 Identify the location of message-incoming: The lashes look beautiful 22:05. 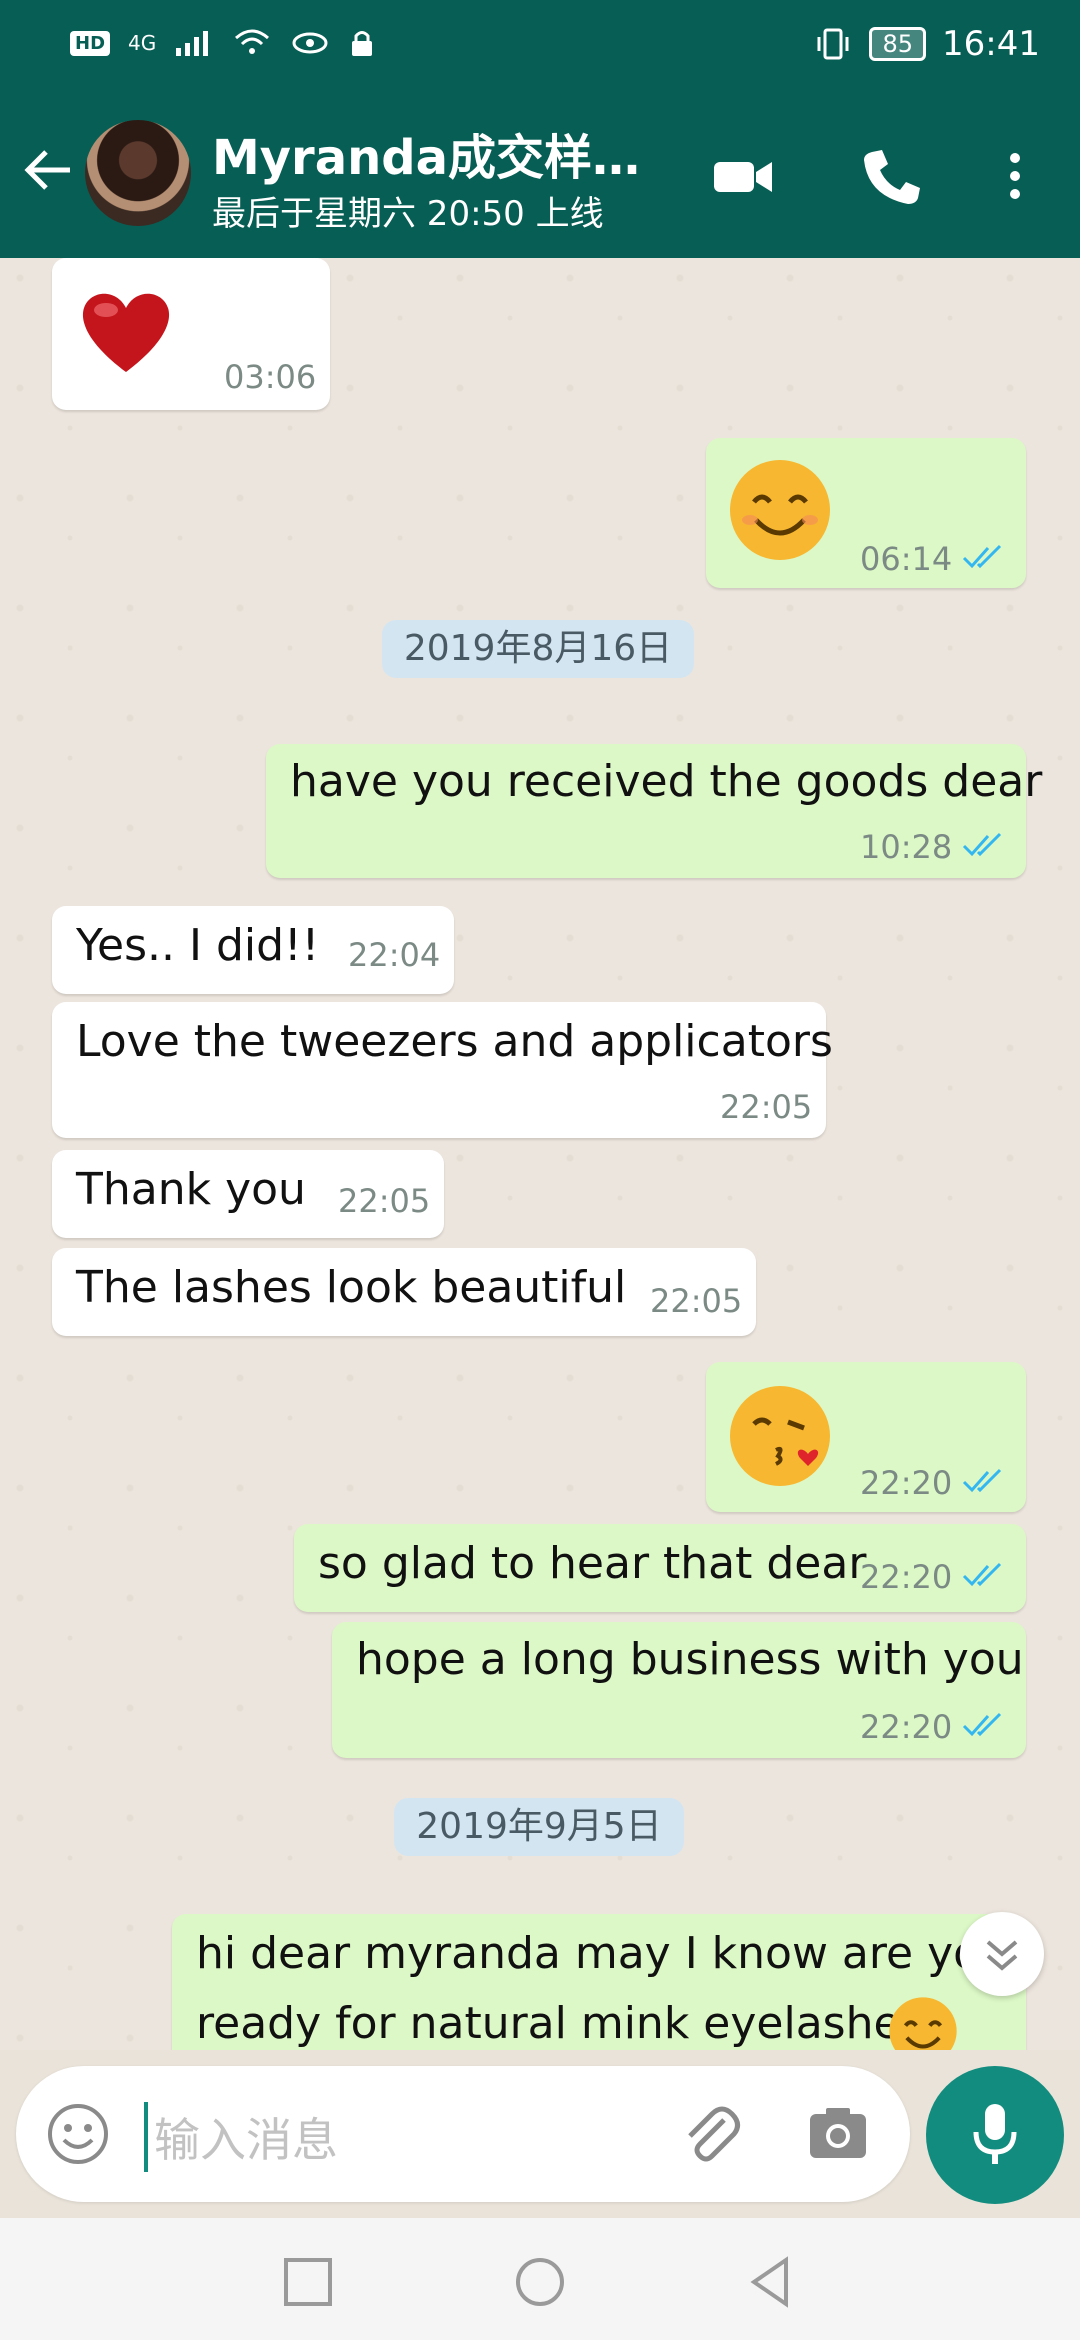
(404, 1292).